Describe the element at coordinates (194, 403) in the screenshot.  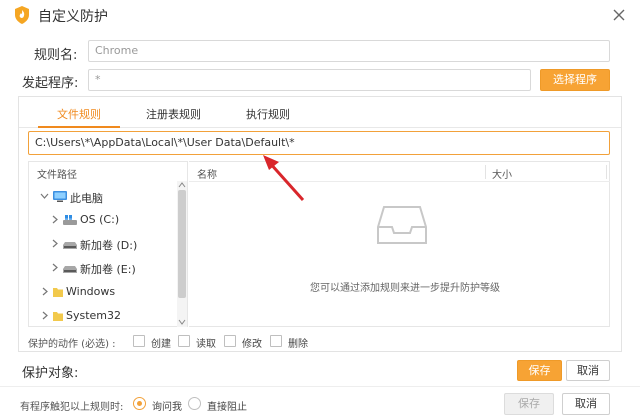
I see `block-directly-radio` at that location.